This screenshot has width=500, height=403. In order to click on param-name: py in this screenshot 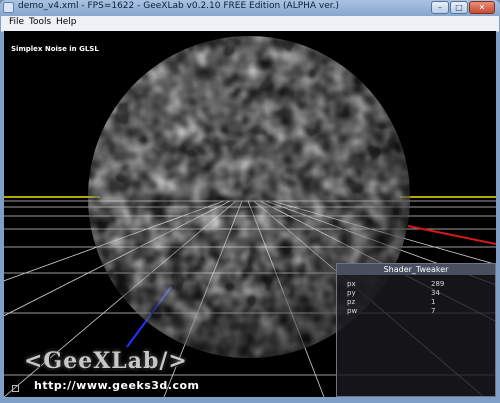, I will do `click(351, 293)`.